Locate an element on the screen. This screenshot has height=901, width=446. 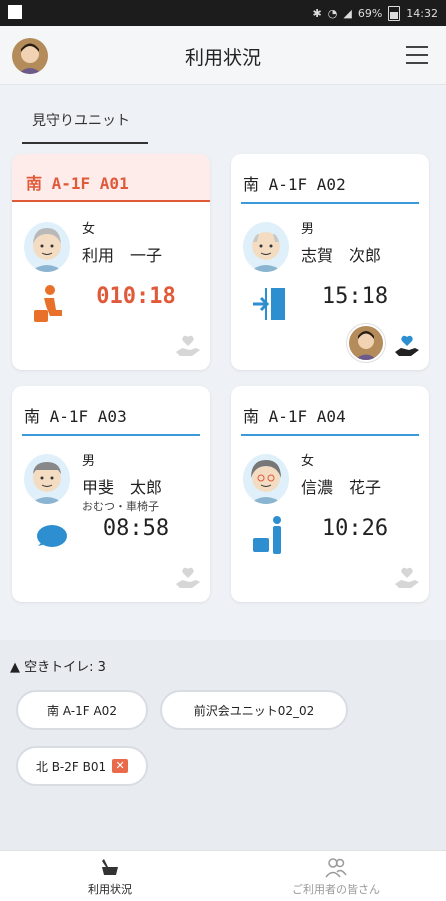
unit-card-header: 南 A-1F A01 is located at coordinates (111, 178).